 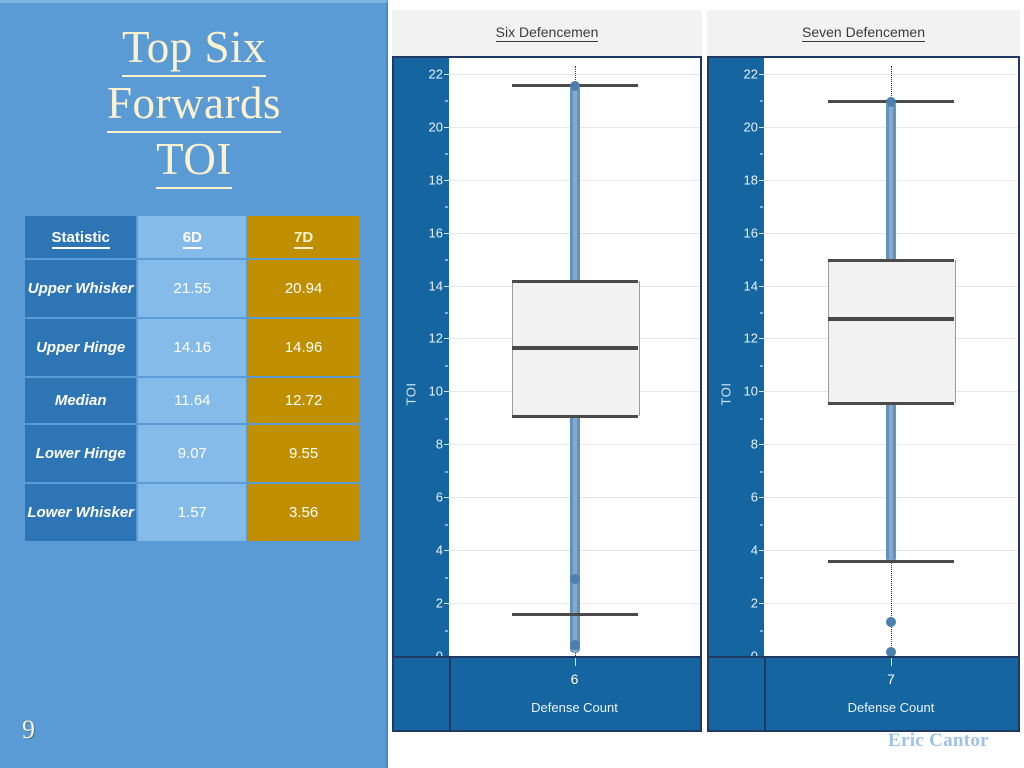 What do you see at coordinates (28, 729) in the screenshot?
I see `slide-number: 9` at bounding box center [28, 729].